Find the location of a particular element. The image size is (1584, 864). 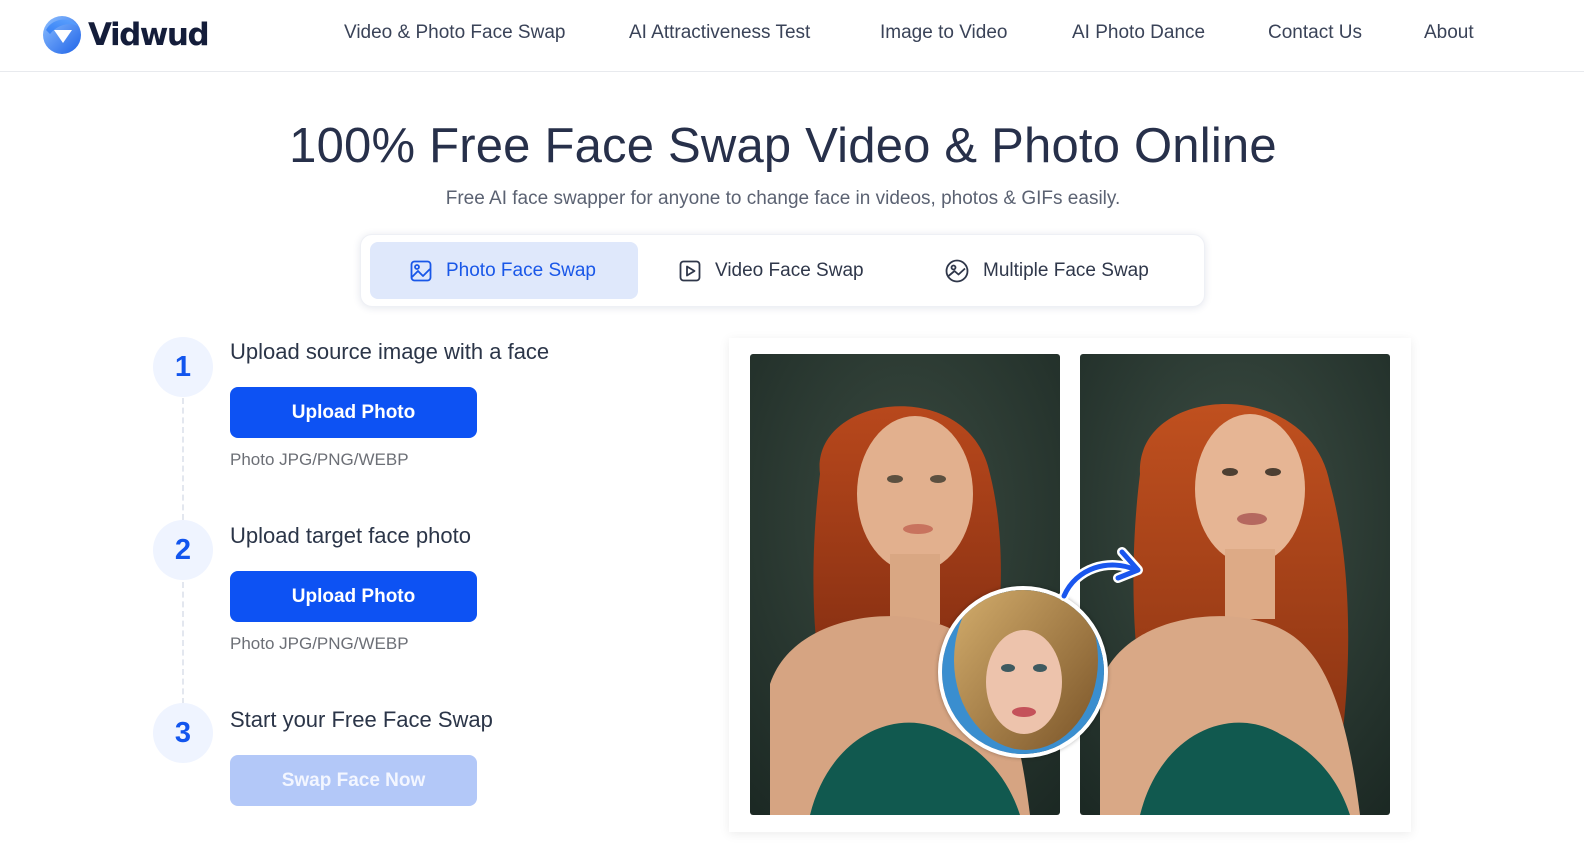

step-number: 2 is located at coordinates (183, 550).